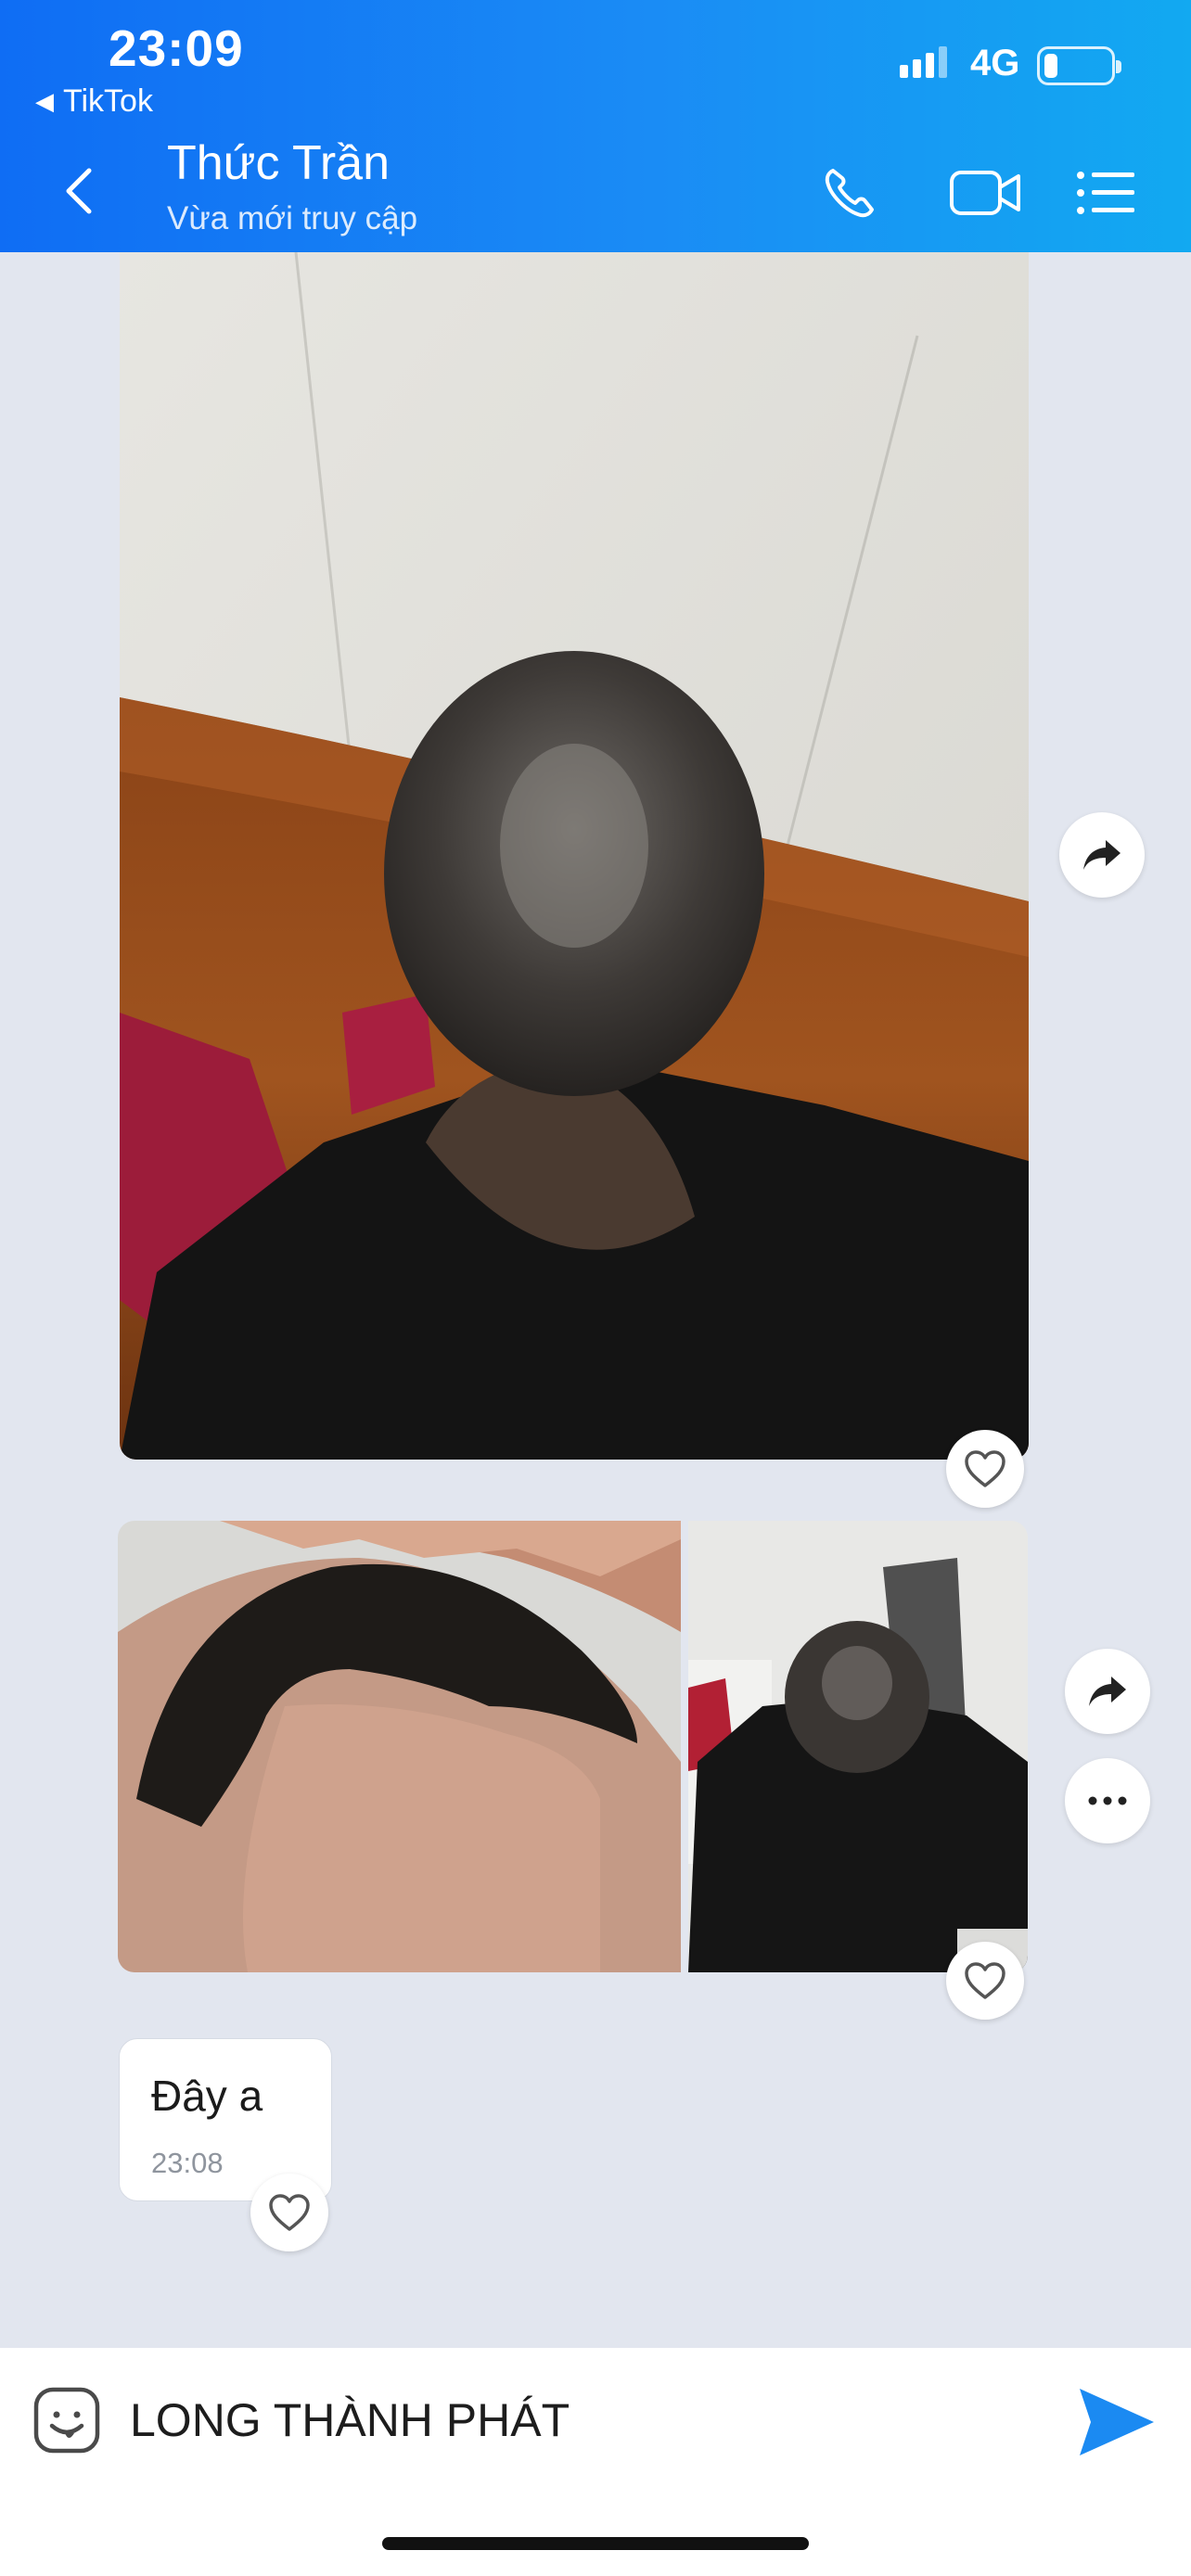  What do you see at coordinates (995, 63) in the screenshot?
I see `network-type: 4G` at bounding box center [995, 63].